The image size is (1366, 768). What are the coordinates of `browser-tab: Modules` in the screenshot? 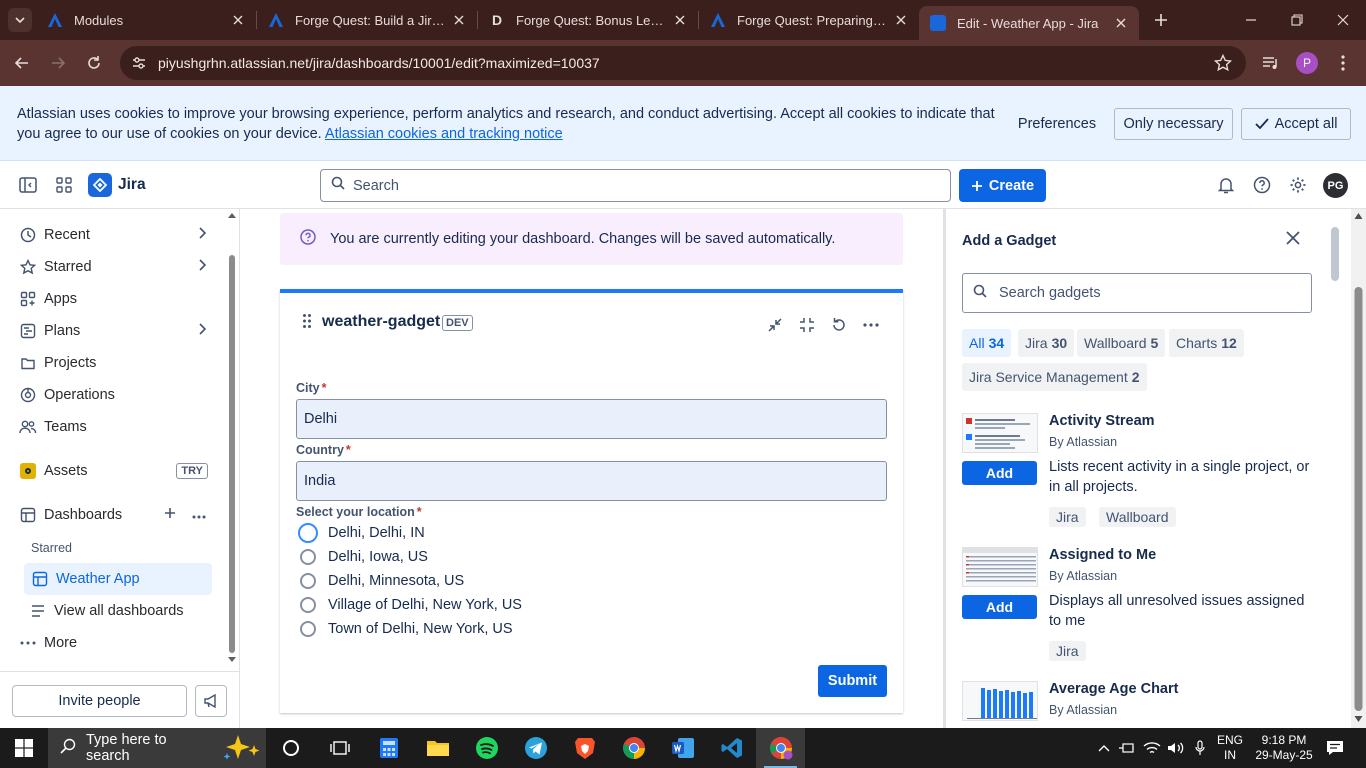 It's located at (146, 20).